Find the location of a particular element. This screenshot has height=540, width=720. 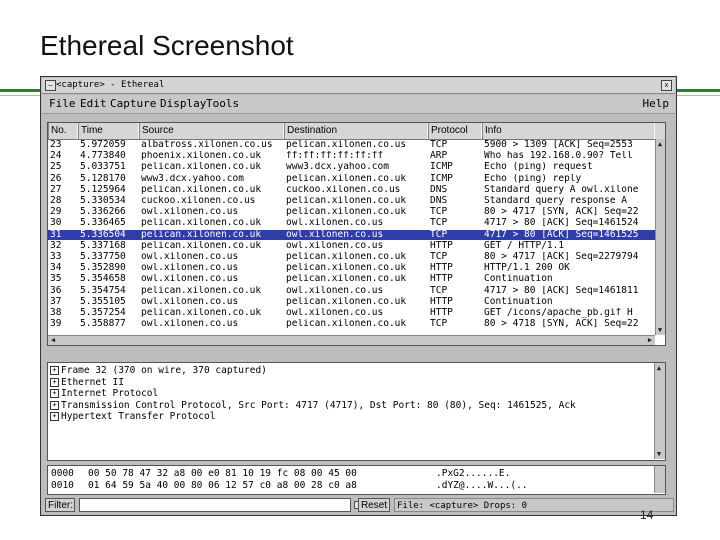

cell-time: 5.033751 is located at coordinates (103, 167).